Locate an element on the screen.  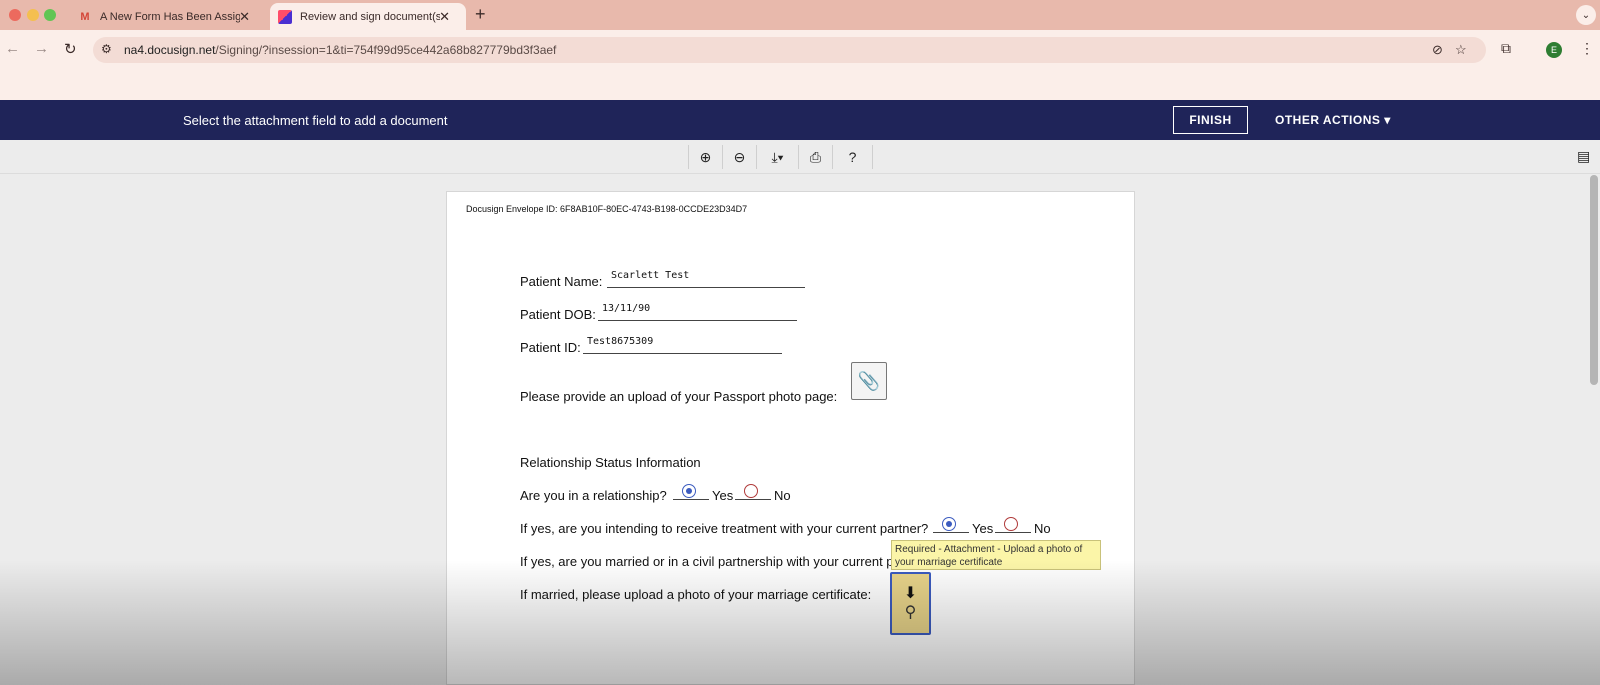
relationship-yes-radio is located at coordinates (689, 491).